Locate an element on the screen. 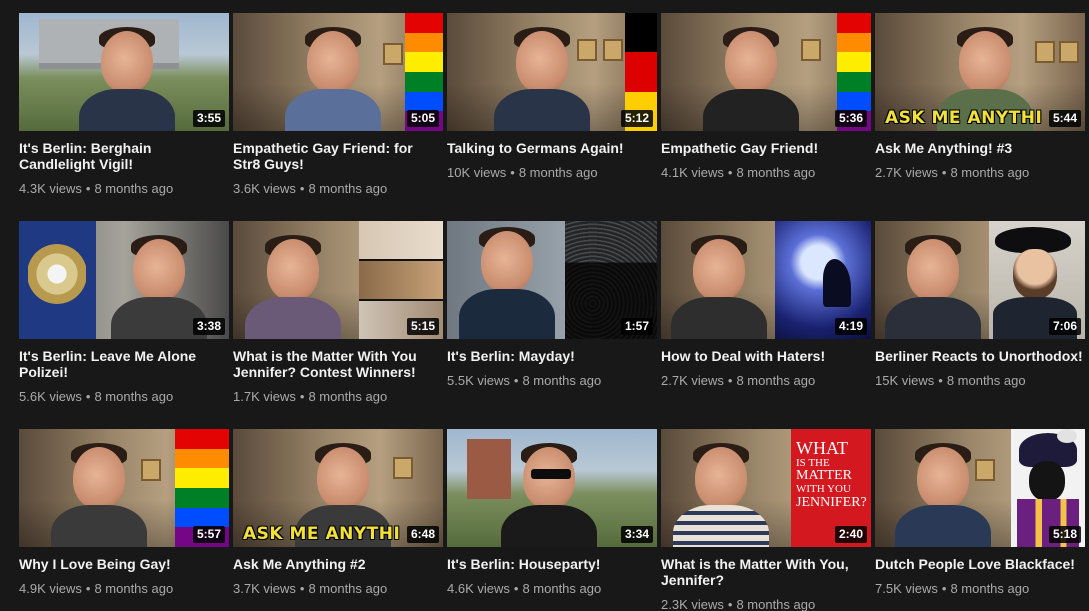 This screenshot has height=611, width=1089. video-title: It's Berlin: Leave Me Alone Polizei! is located at coordinates (124, 364).